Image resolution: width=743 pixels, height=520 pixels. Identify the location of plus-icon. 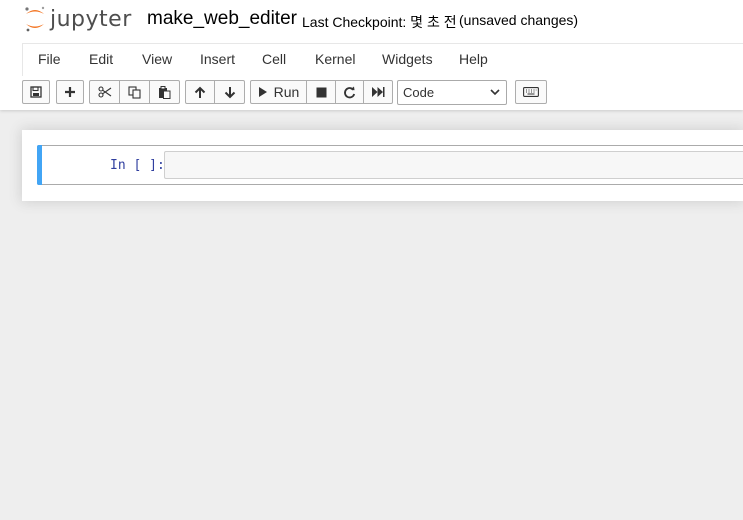
(70, 92).